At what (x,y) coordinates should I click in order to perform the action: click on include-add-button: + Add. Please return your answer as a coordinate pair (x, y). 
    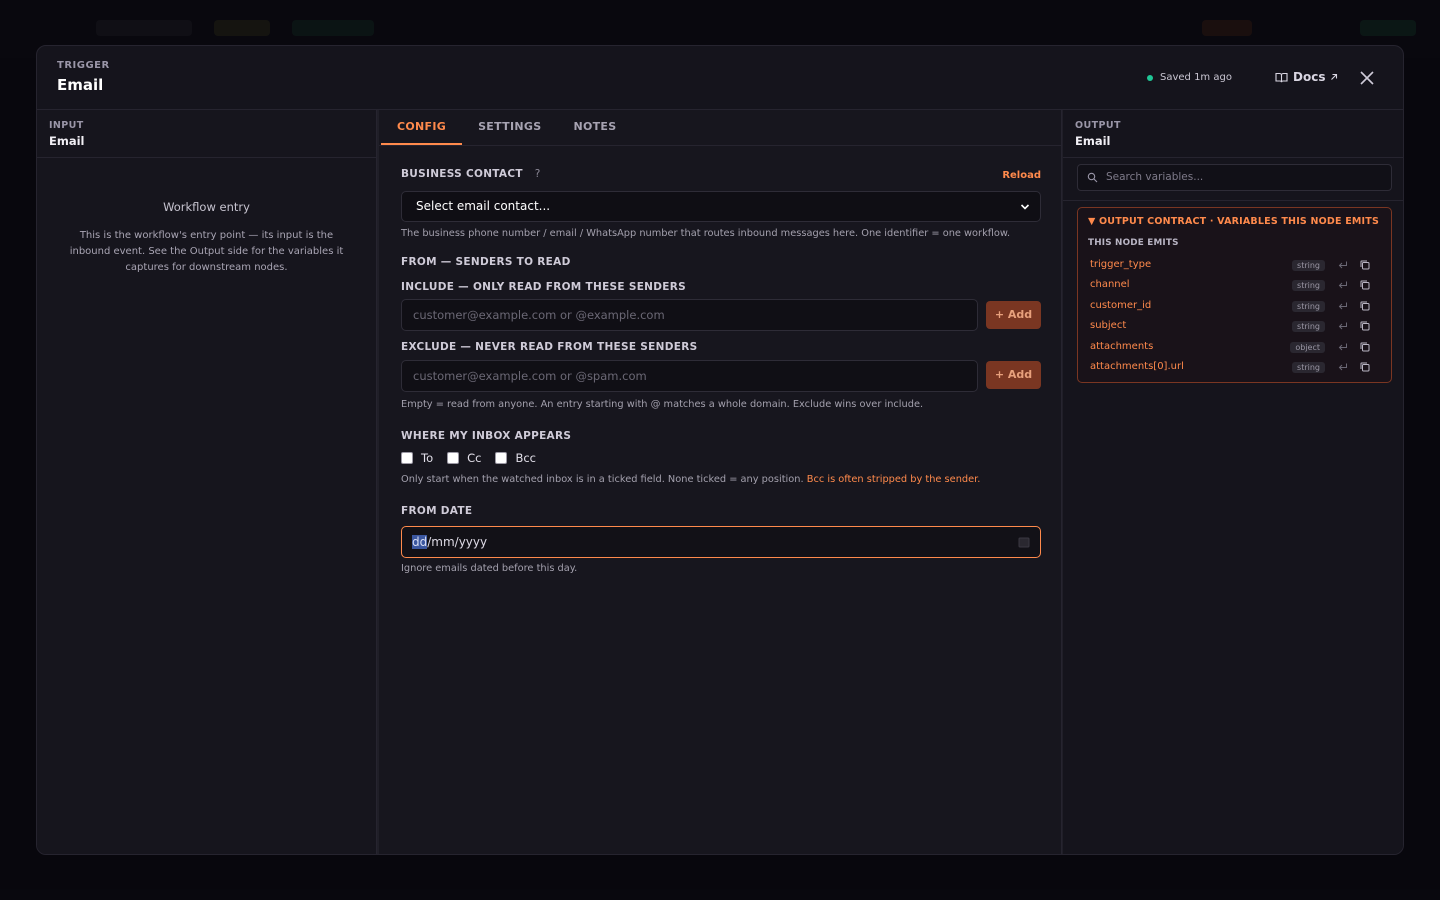
    Looking at the image, I should click on (1013, 315).